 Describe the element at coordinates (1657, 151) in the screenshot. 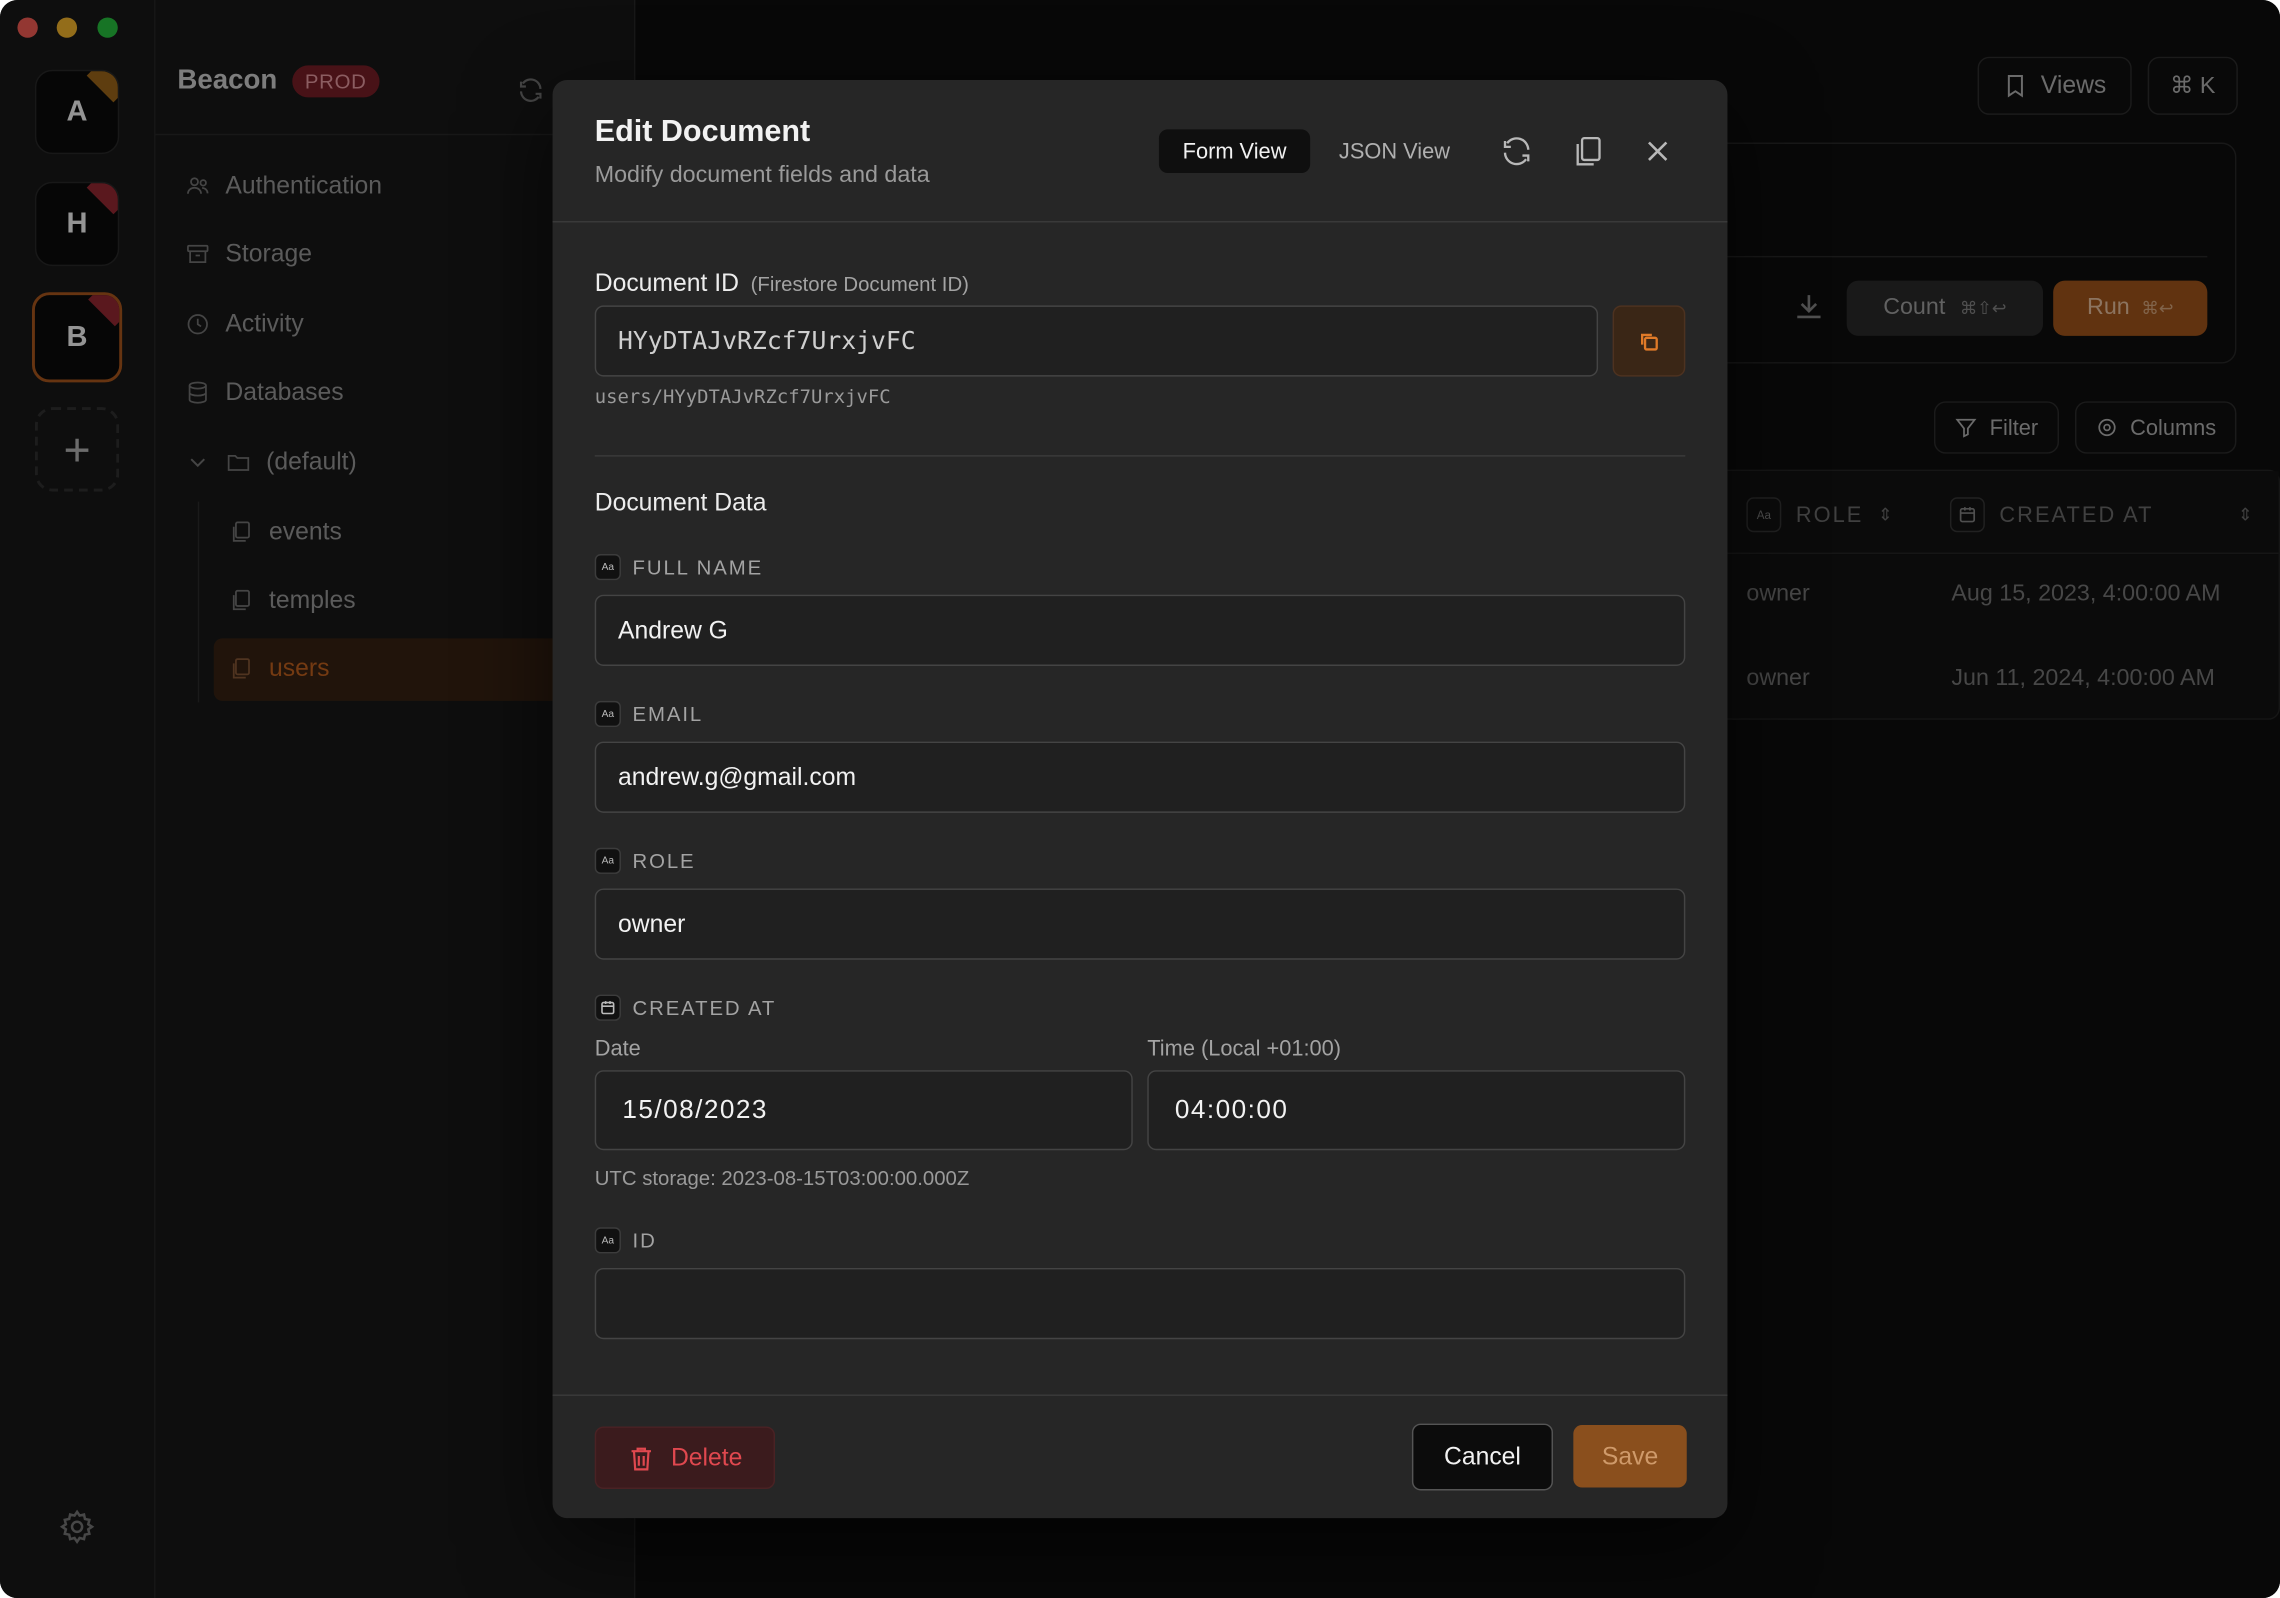

I see `close-icon` at that location.